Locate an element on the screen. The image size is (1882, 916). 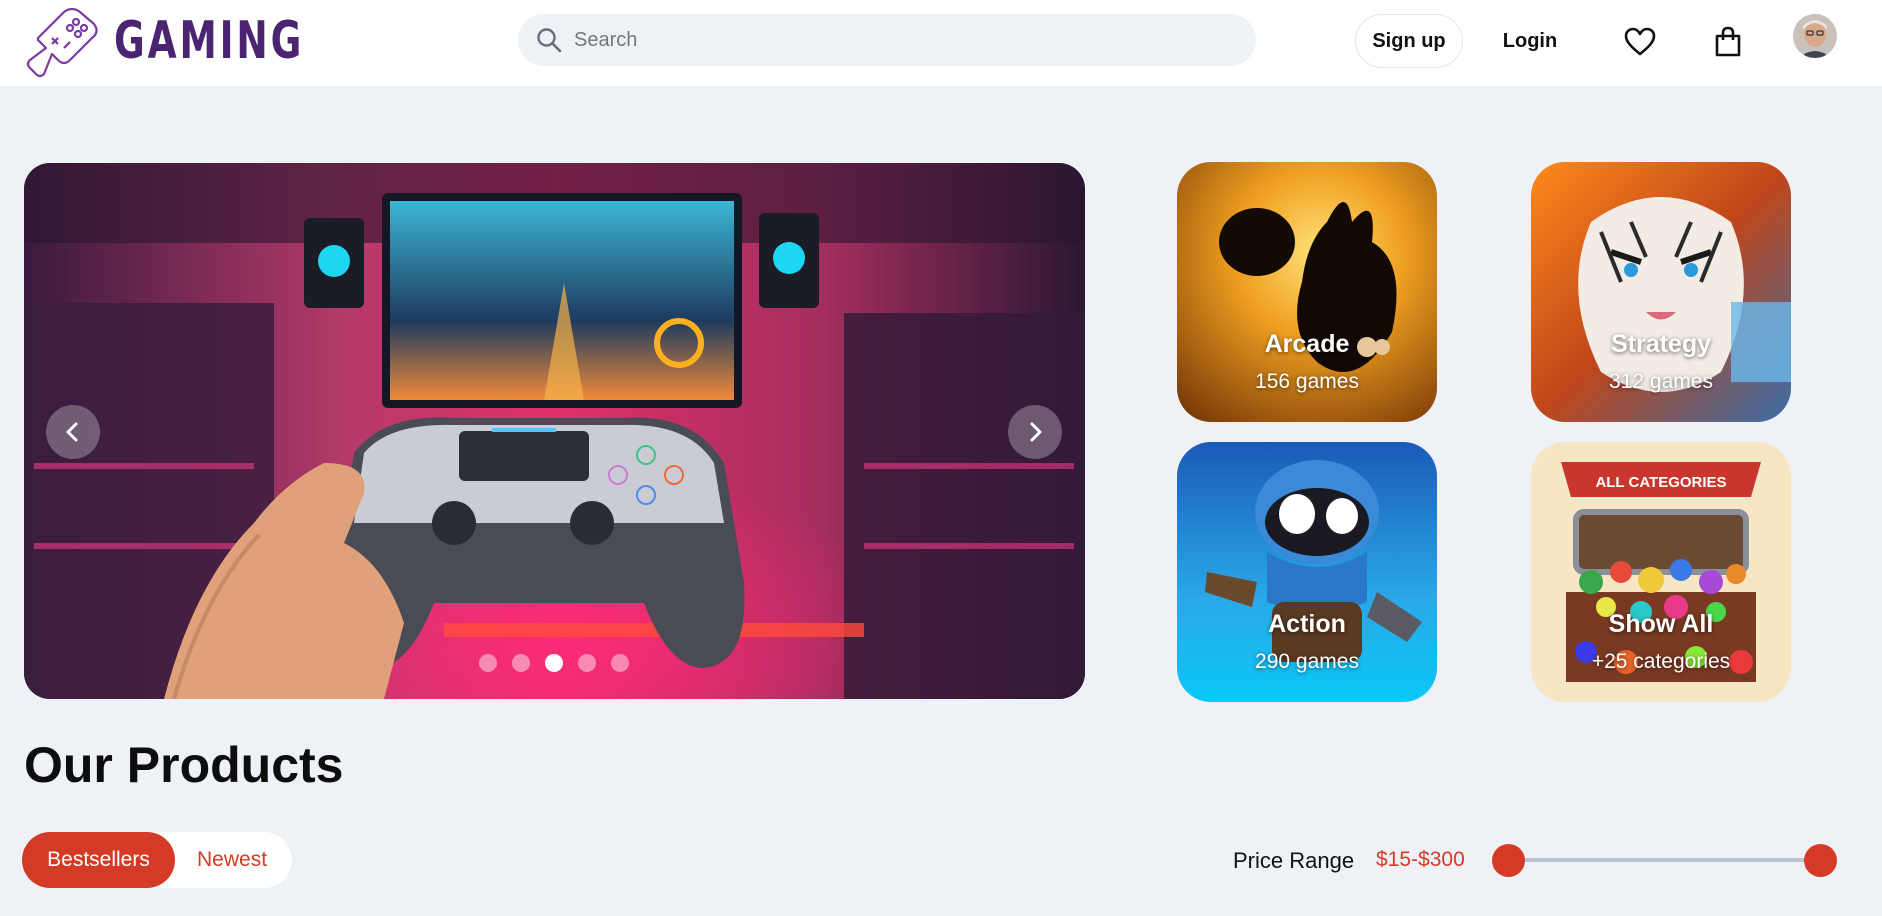
category-title: Strategy is located at coordinates (1661, 344).